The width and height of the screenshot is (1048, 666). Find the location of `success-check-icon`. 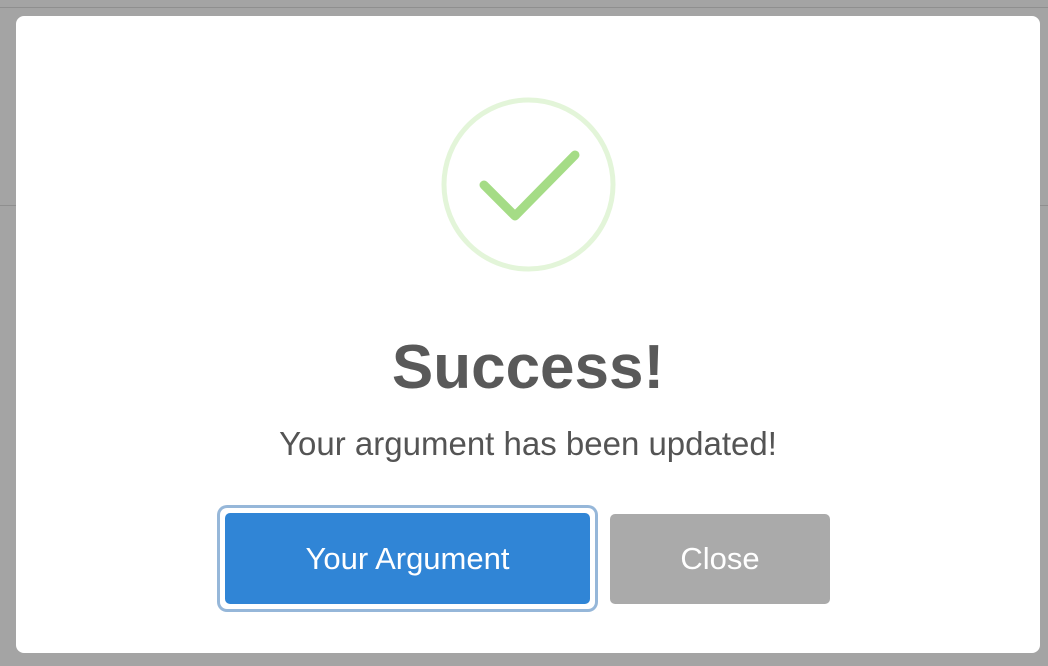

success-check-icon is located at coordinates (528, 184).